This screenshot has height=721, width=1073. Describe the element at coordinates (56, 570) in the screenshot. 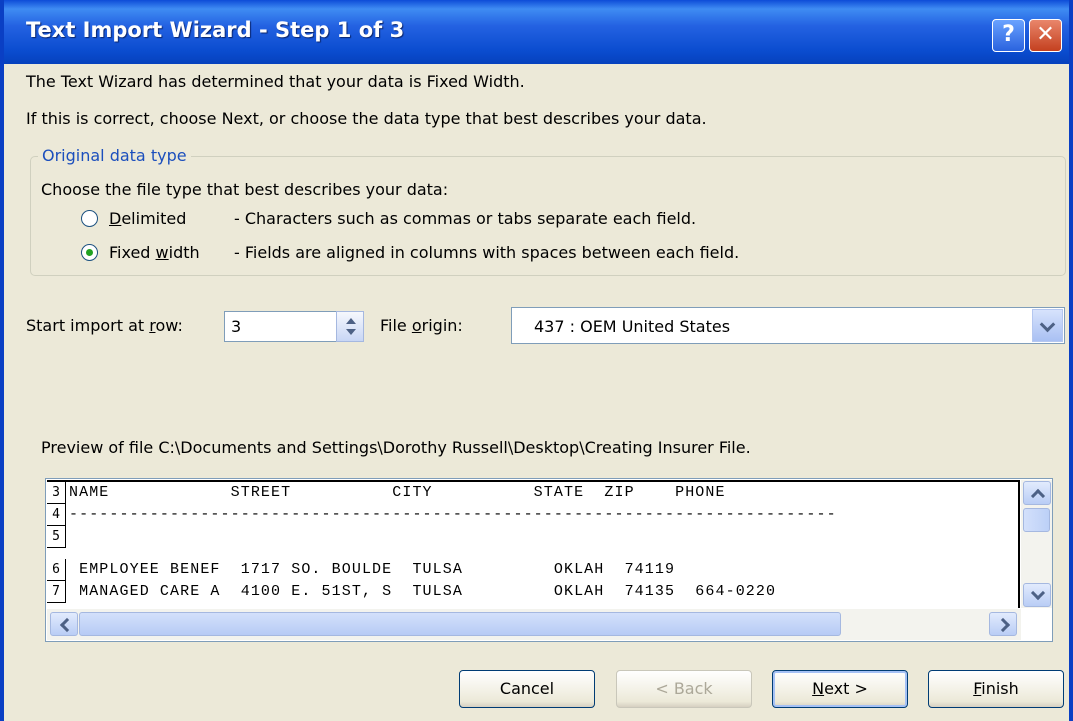

I see `row-number: 6` at that location.